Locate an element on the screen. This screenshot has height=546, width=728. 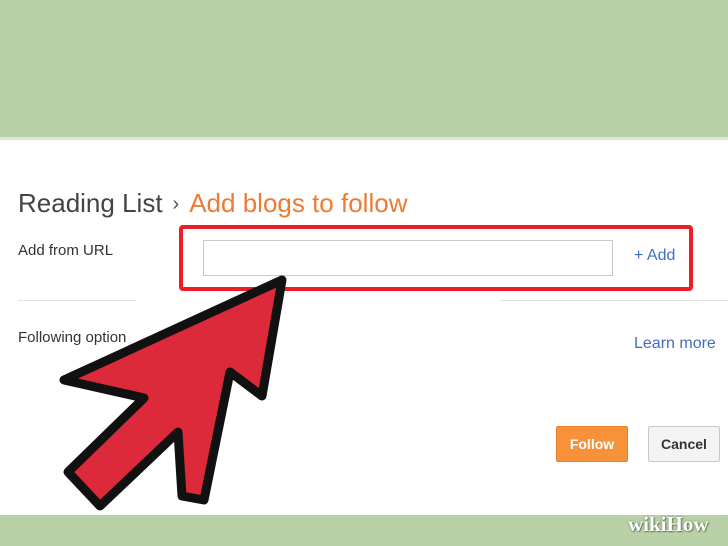
url-input is located at coordinates (408, 258).